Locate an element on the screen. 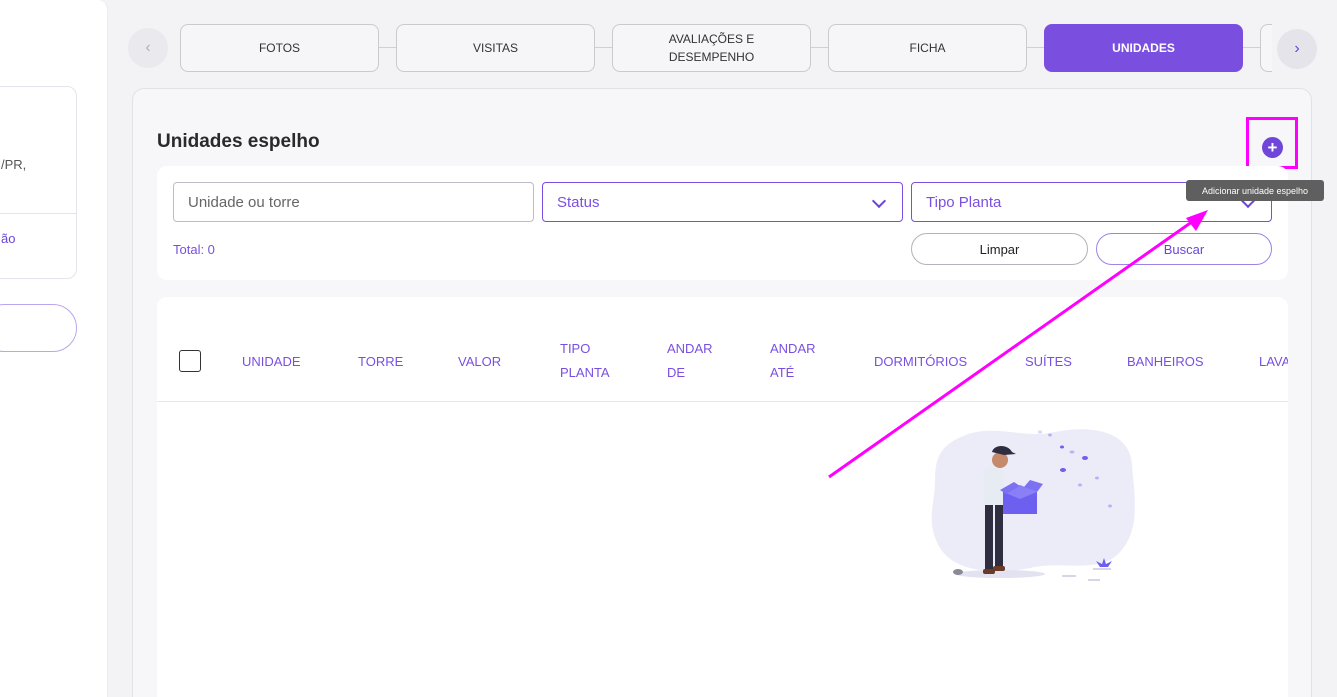  total-count: Total: 0 is located at coordinates (194, 249).